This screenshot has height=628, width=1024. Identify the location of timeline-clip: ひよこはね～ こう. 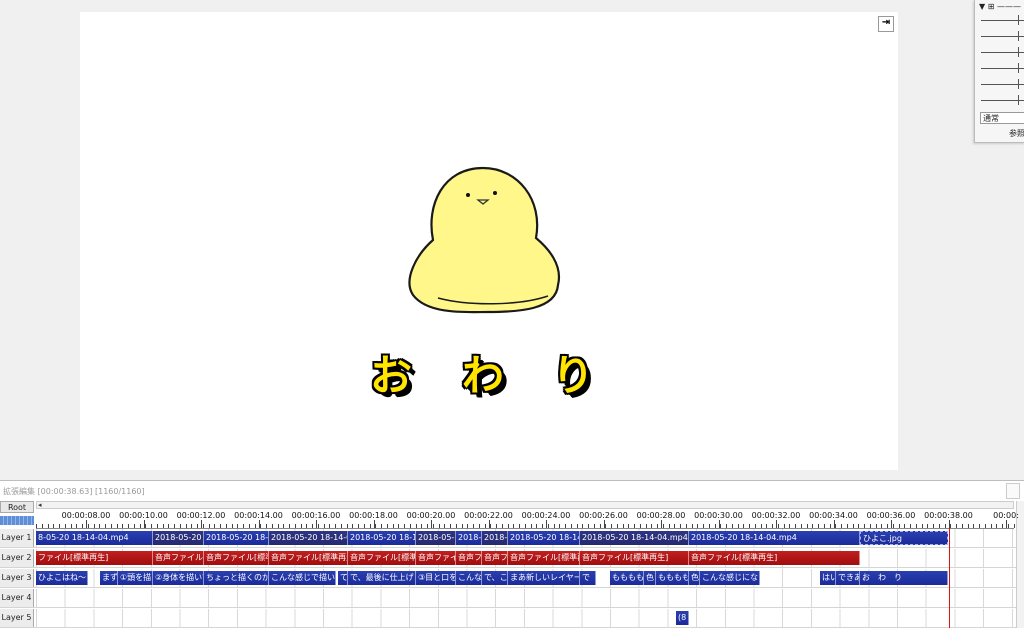
(62, 578).